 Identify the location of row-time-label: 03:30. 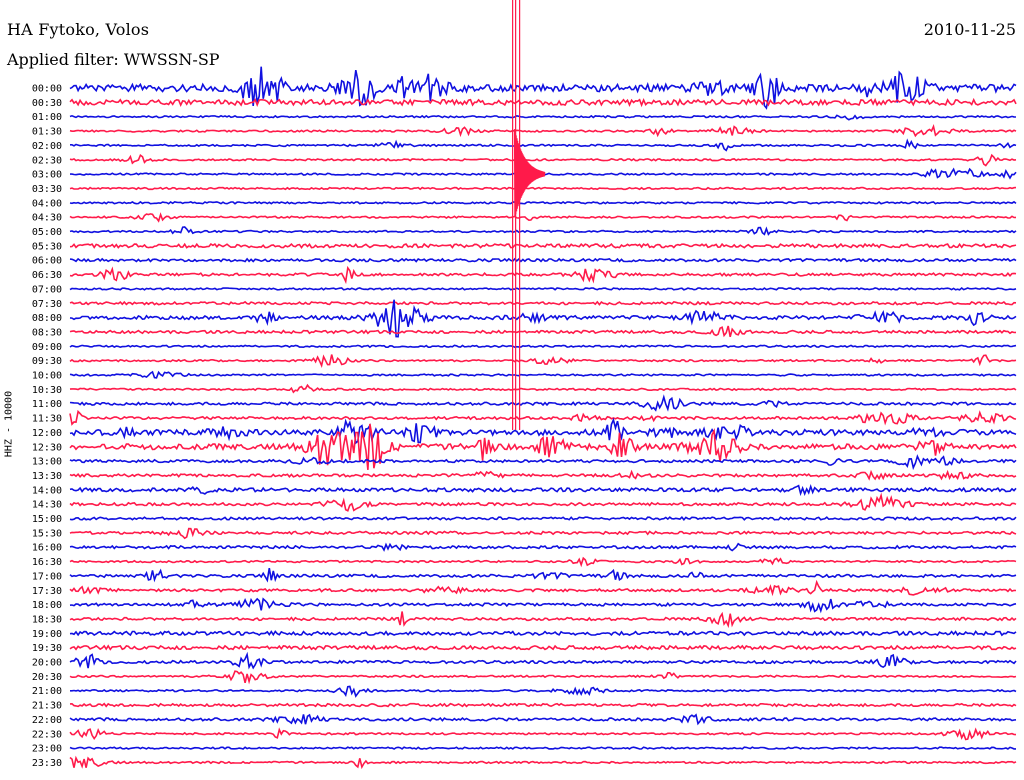
(47, 189).